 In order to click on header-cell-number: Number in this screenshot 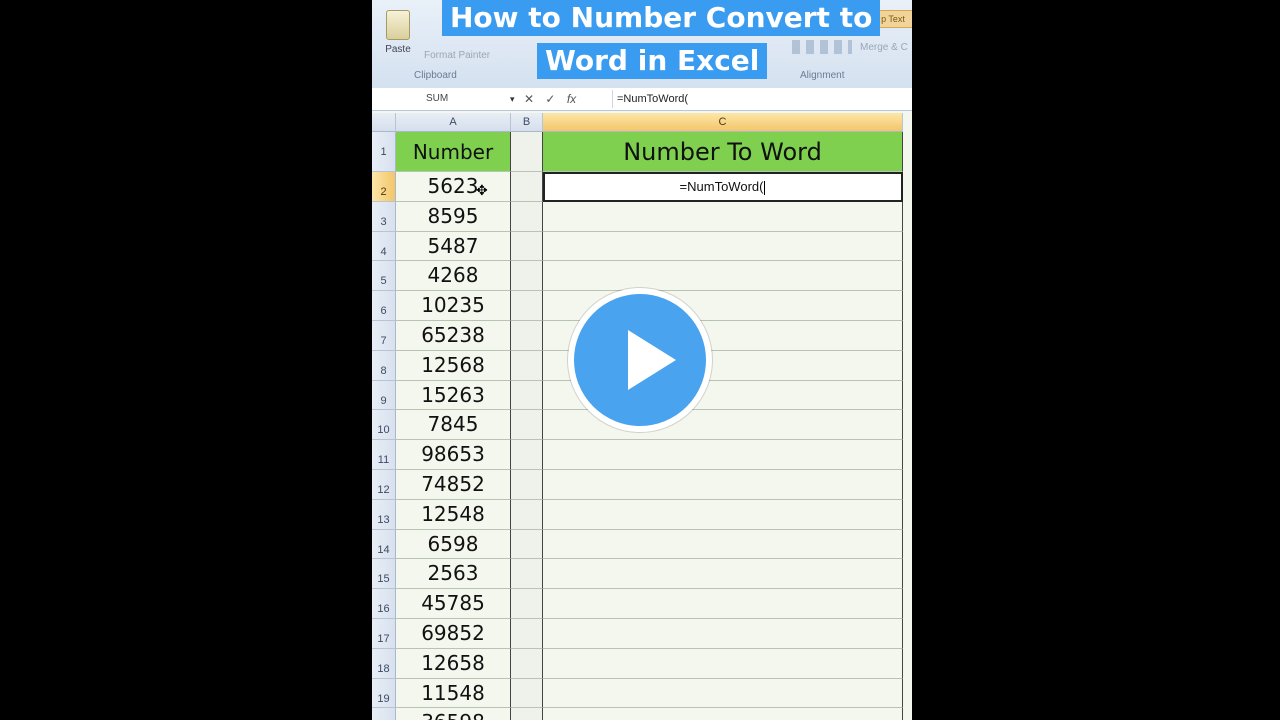, I will do `click(453, 152)`.